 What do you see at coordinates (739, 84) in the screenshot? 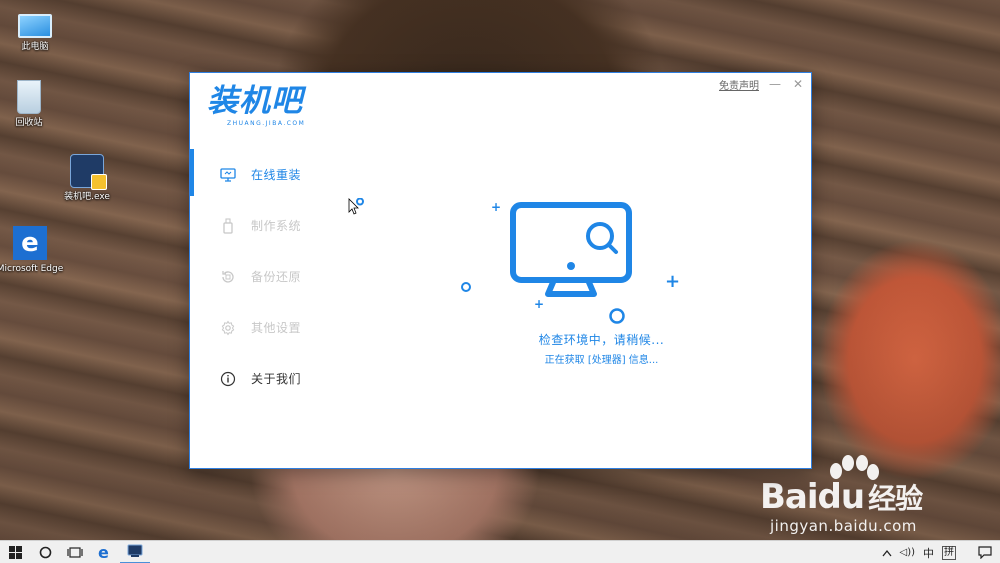
I see `disclaimer-link: 免责声明` at bounding box center [739, 84].